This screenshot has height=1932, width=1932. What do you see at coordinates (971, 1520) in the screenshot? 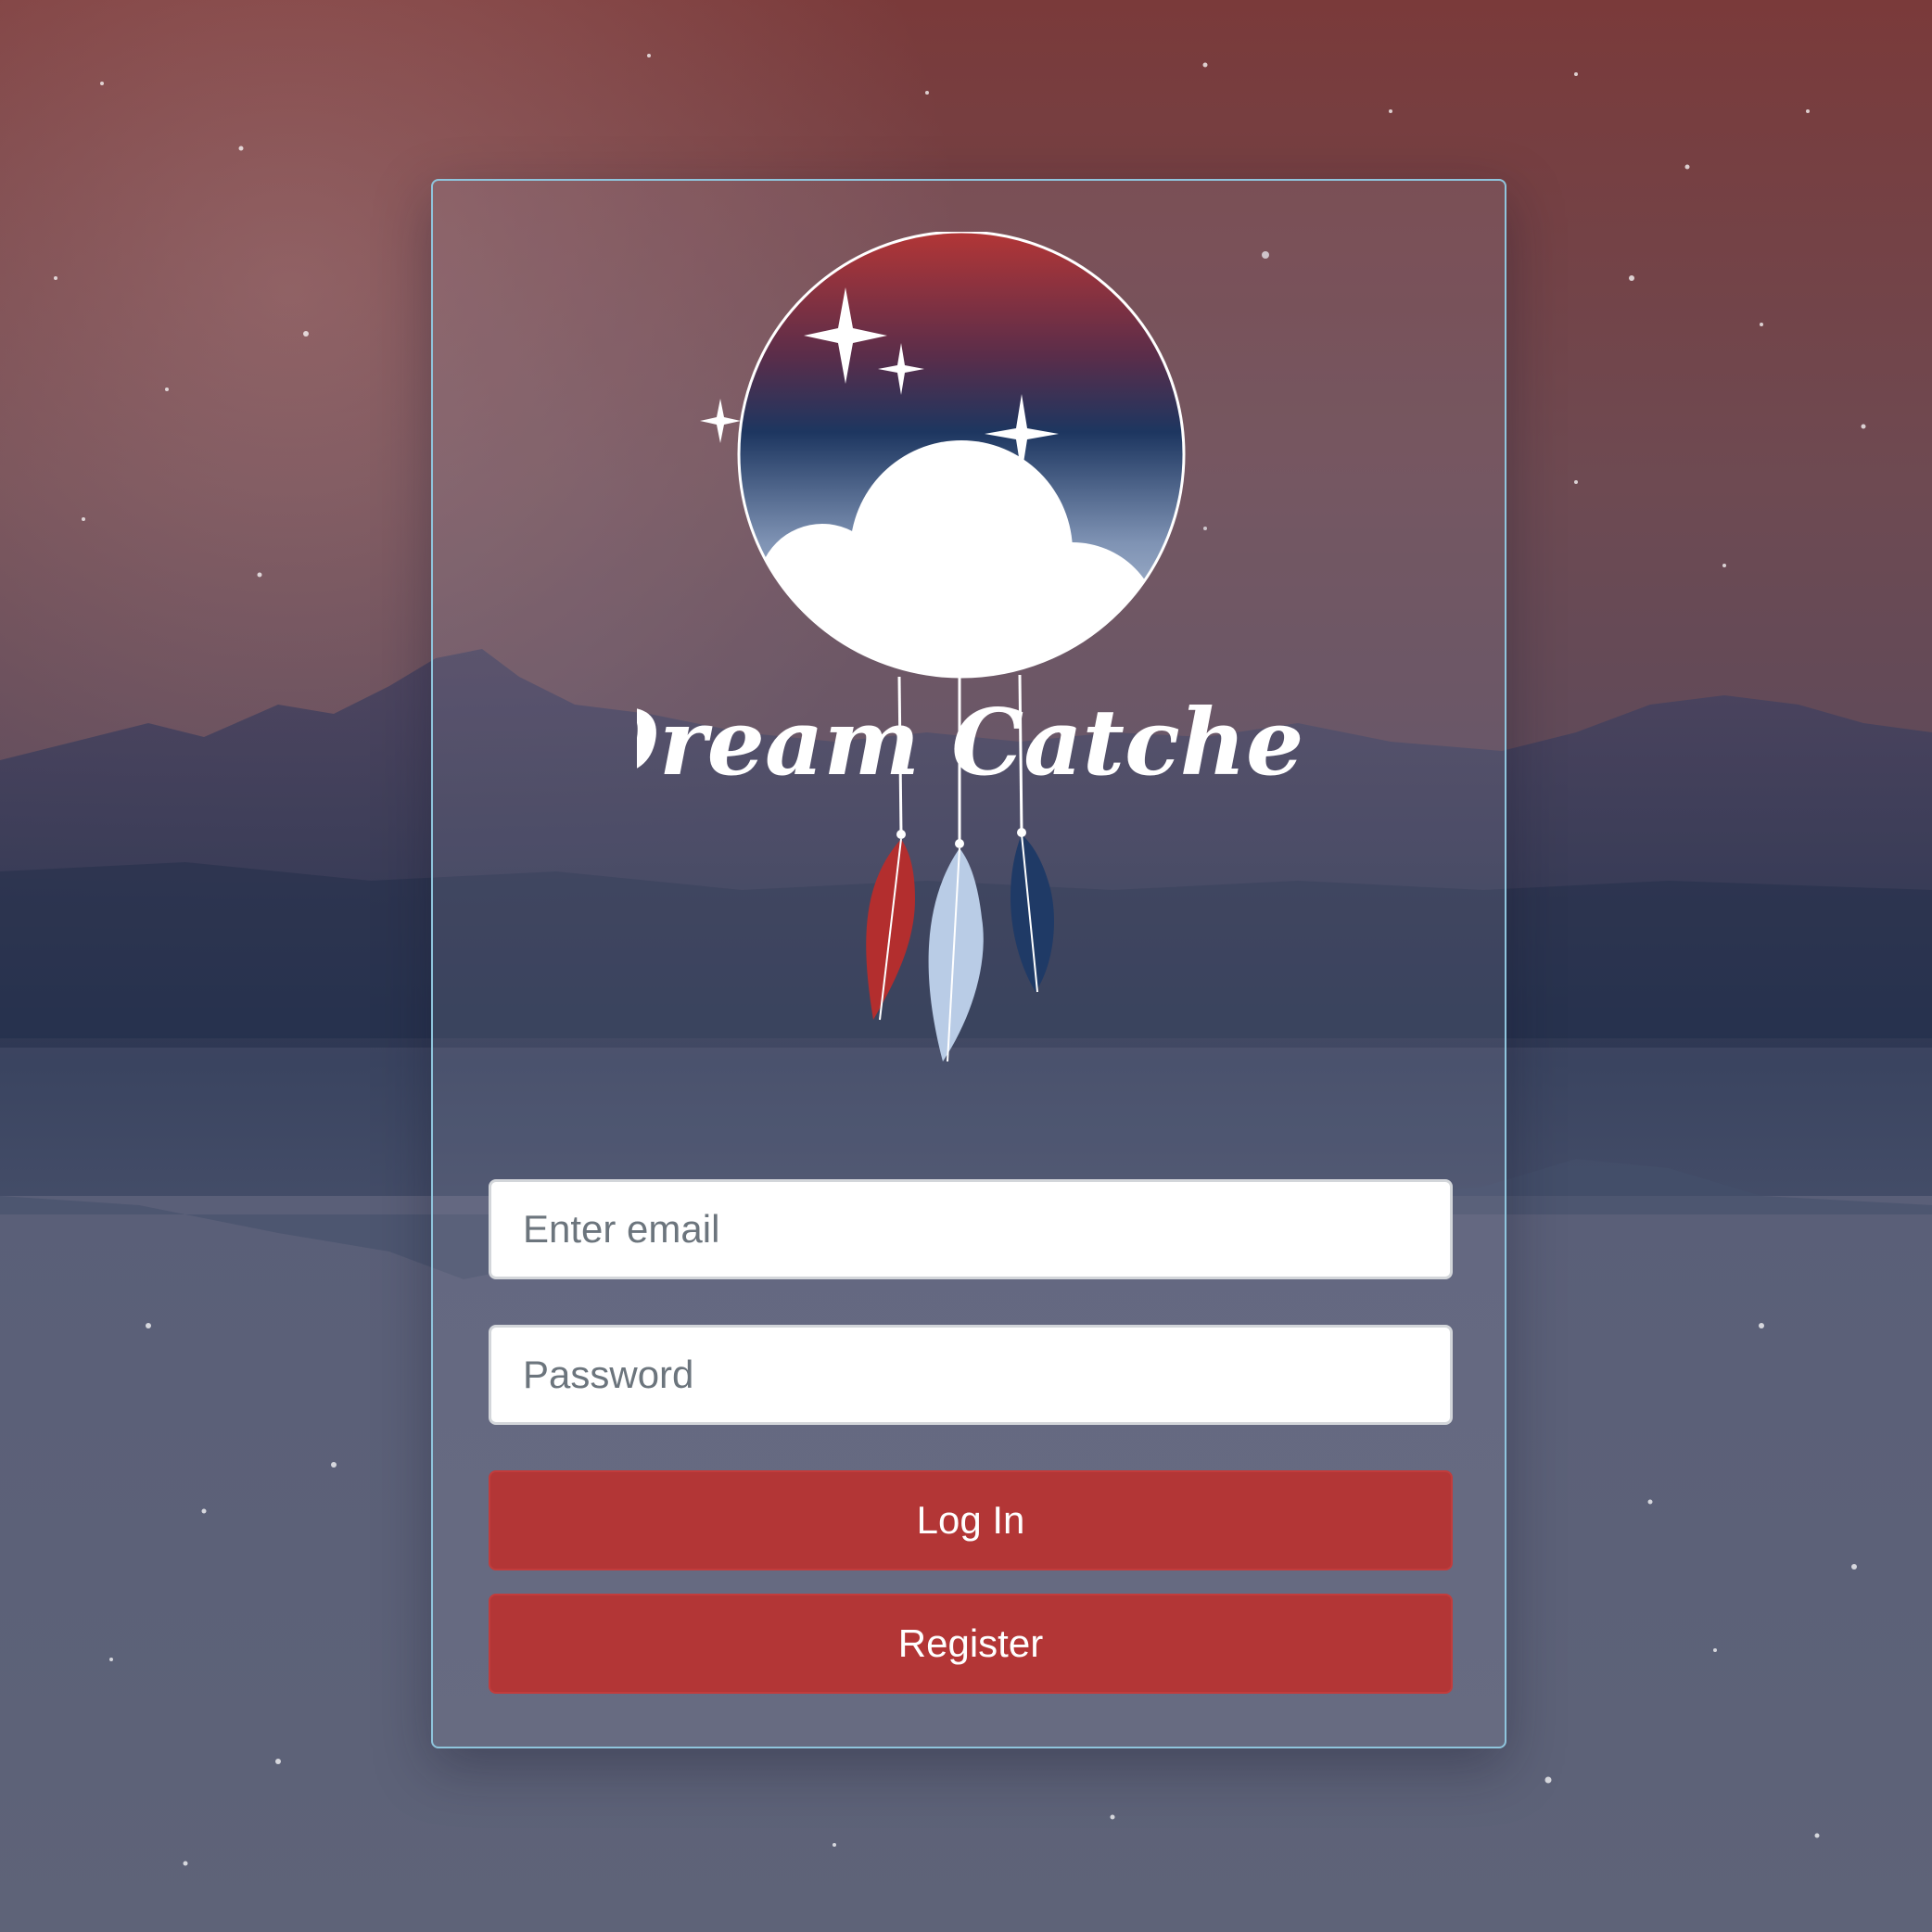
I see `login-button: Log In` at bounding box center [971, 1520].